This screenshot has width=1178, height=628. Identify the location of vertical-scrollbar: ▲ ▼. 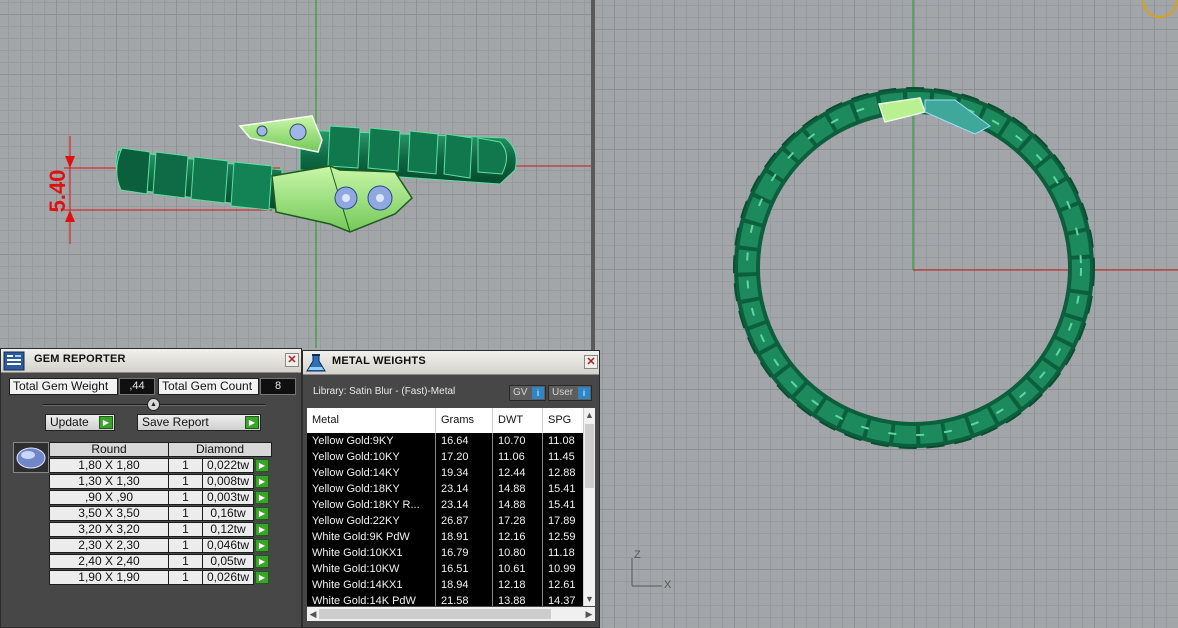
(589, 507).